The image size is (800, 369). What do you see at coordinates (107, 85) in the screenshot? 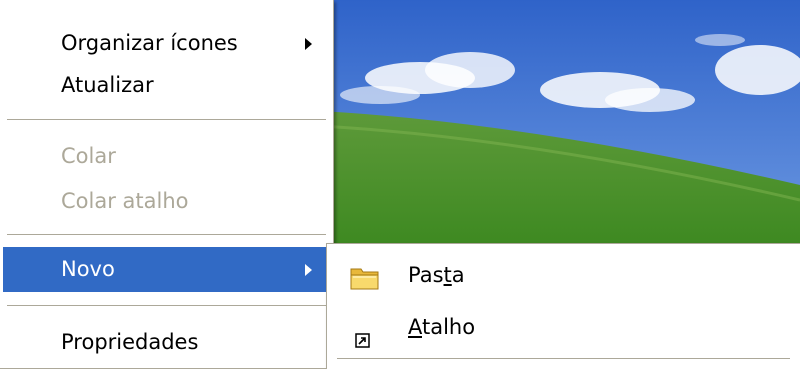
I see `menu-item-label: Atualizar` at bounding box center [107, 85].